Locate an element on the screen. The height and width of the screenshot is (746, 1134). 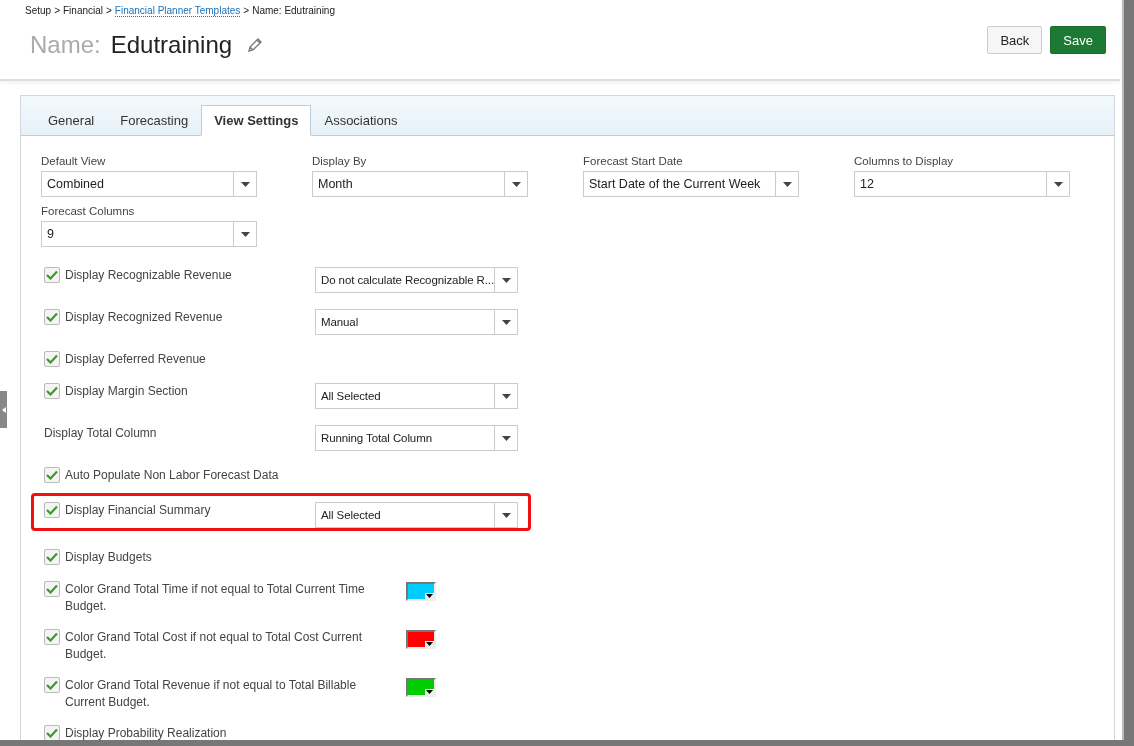
setting-label: Color Grand Total Revenue if not equal to Total Billable Current Budget. is located at coordinates (211, 694).